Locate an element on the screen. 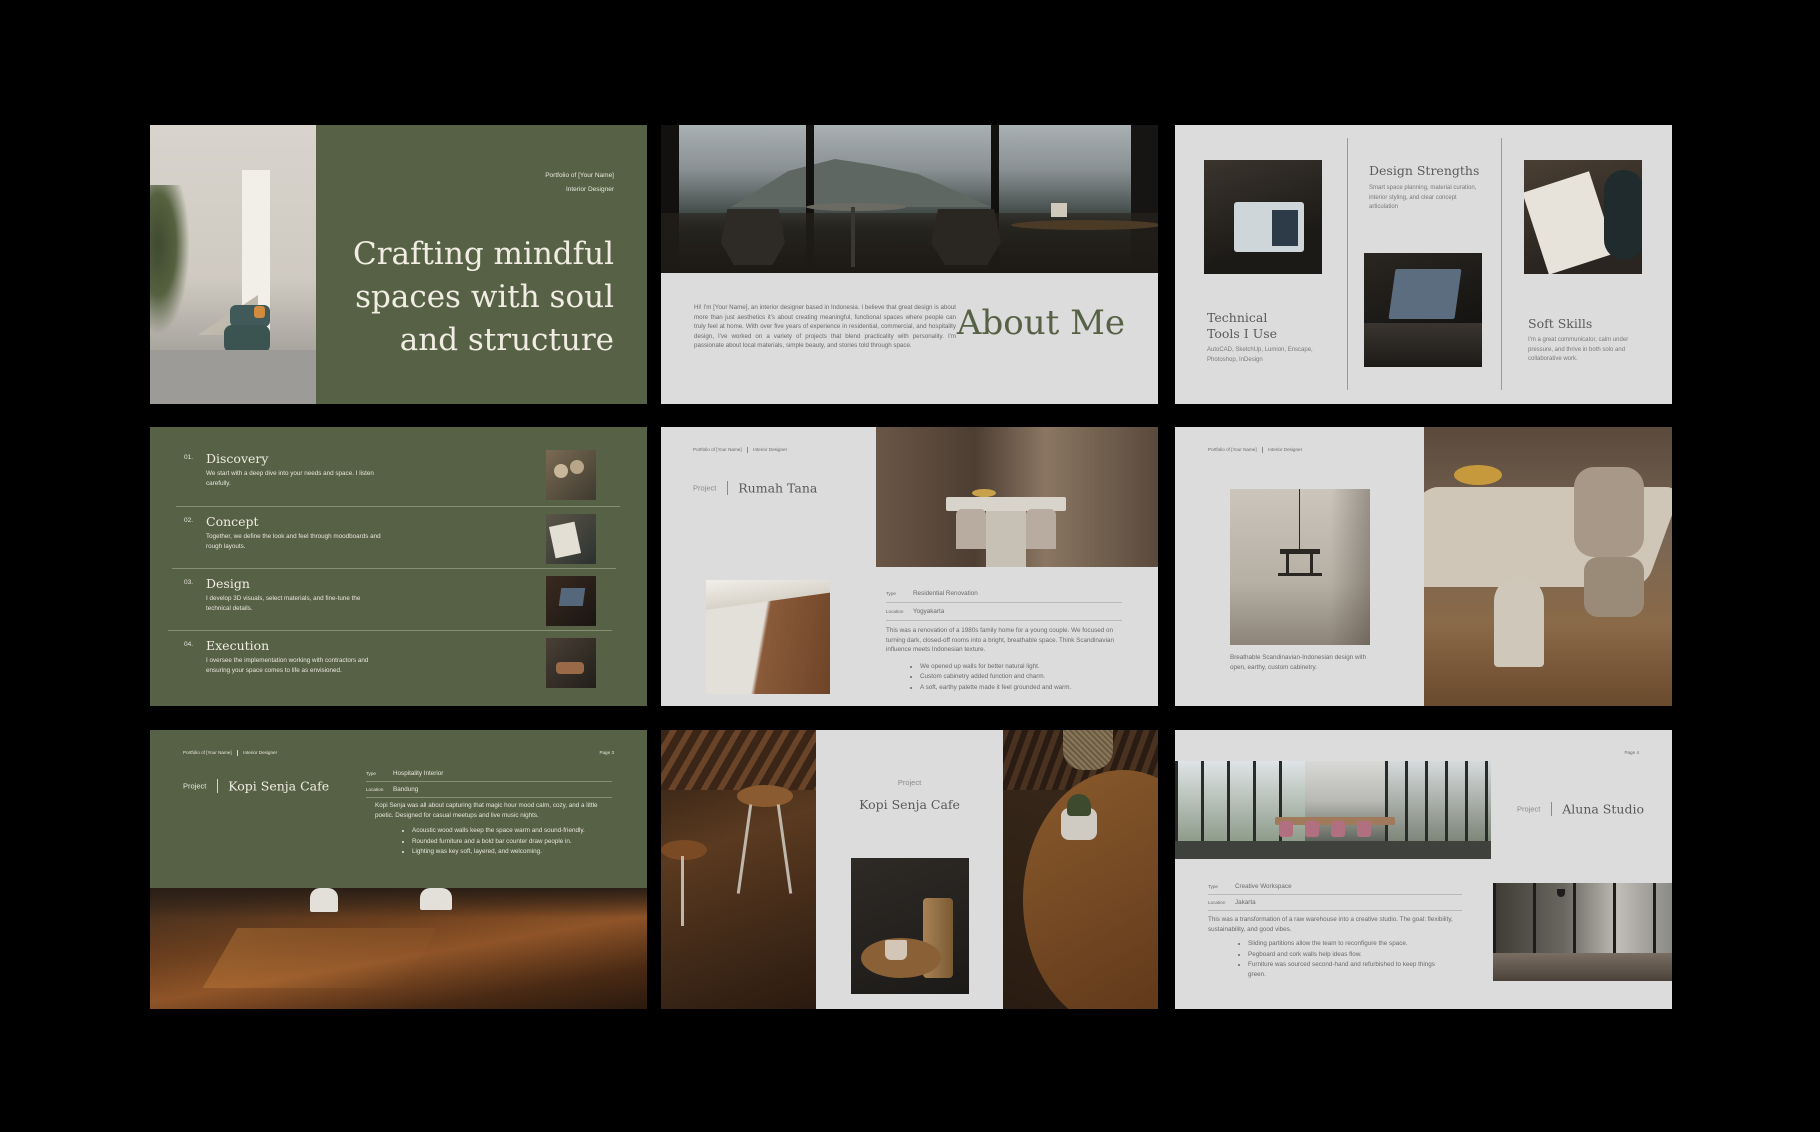  process-step-2-title: Concept is located at coordinates (232, 521).